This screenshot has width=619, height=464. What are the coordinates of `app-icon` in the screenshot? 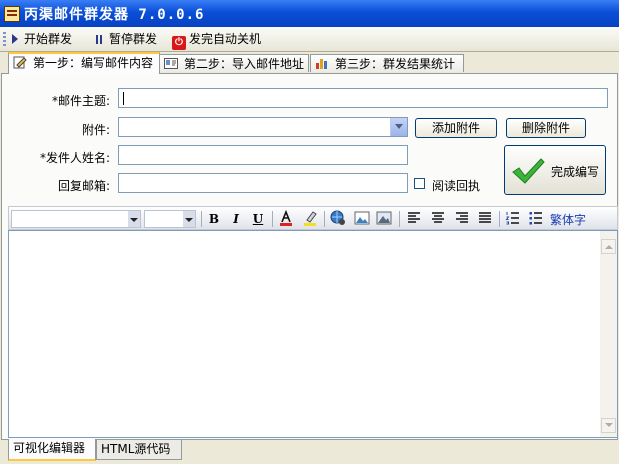 It's located at (12, 14).